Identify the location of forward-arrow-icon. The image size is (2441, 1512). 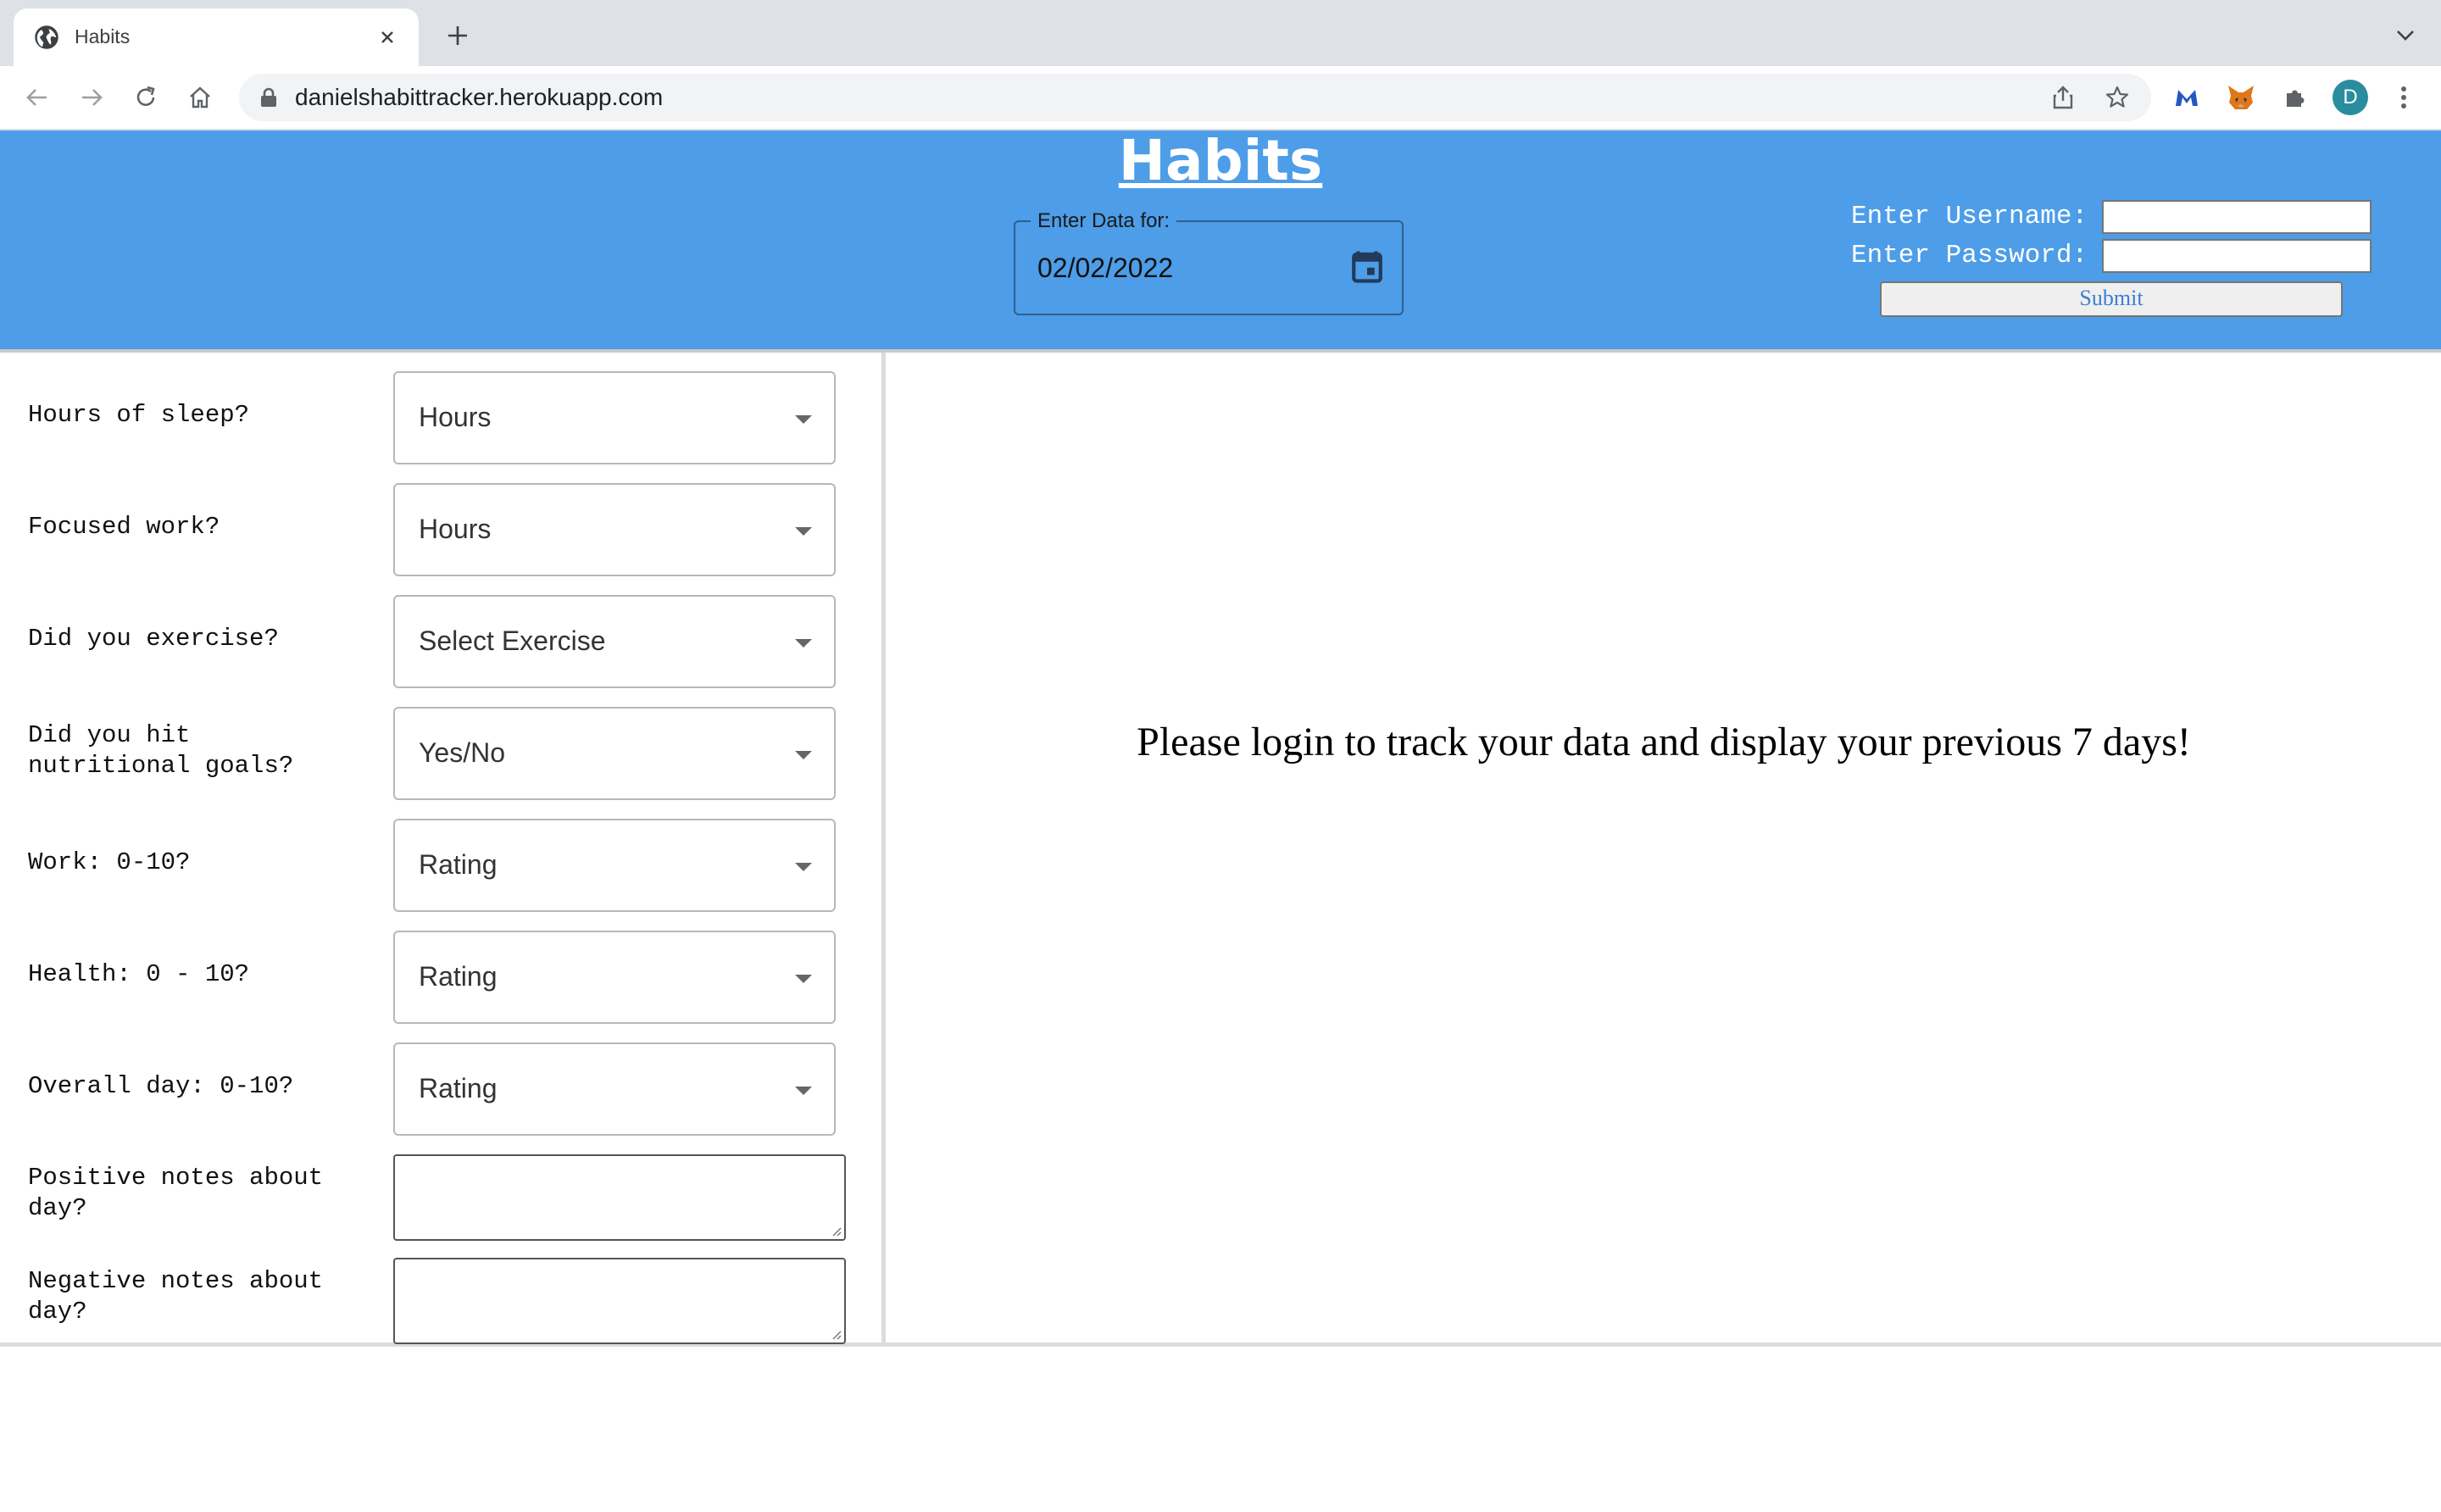
(91, 97).